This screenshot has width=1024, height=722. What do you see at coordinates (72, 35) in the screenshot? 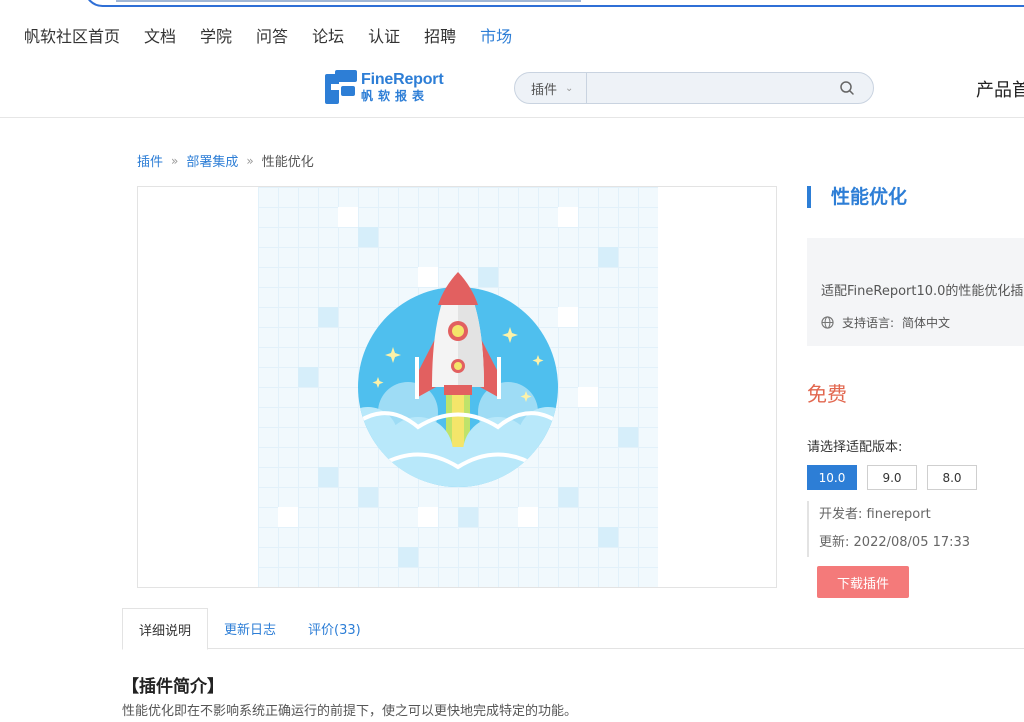
I see `nav-home: 帆软社区首页` at bounding box center [72, 35].